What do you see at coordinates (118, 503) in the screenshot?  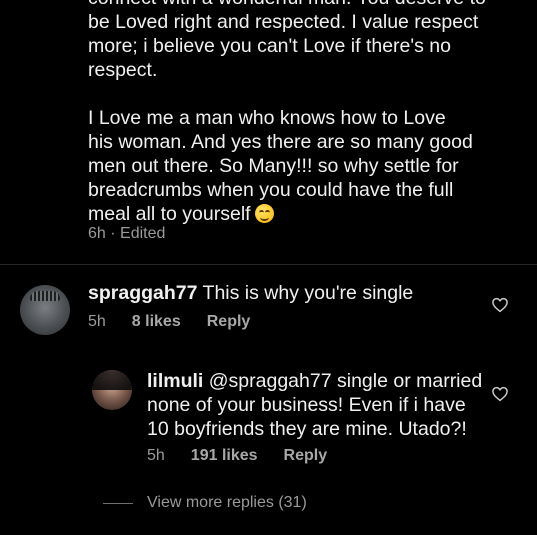 I see `view-more-line` at bounding box center [118, 503].